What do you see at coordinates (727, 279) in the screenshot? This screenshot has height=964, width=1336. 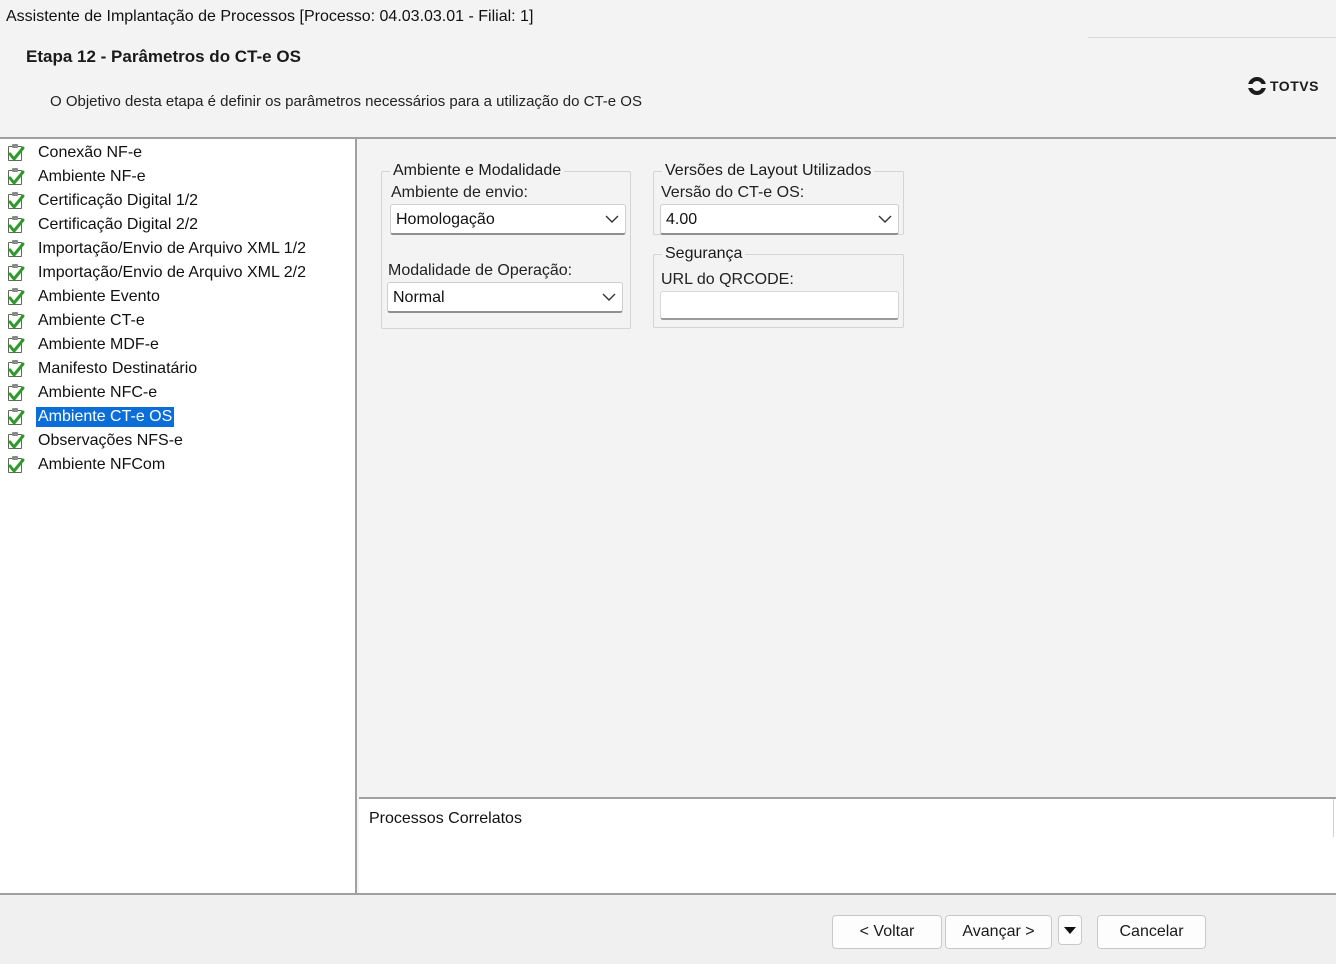 I see `url-qrcode-label: URL do QRCODE:` at bounding box center [727, 279].